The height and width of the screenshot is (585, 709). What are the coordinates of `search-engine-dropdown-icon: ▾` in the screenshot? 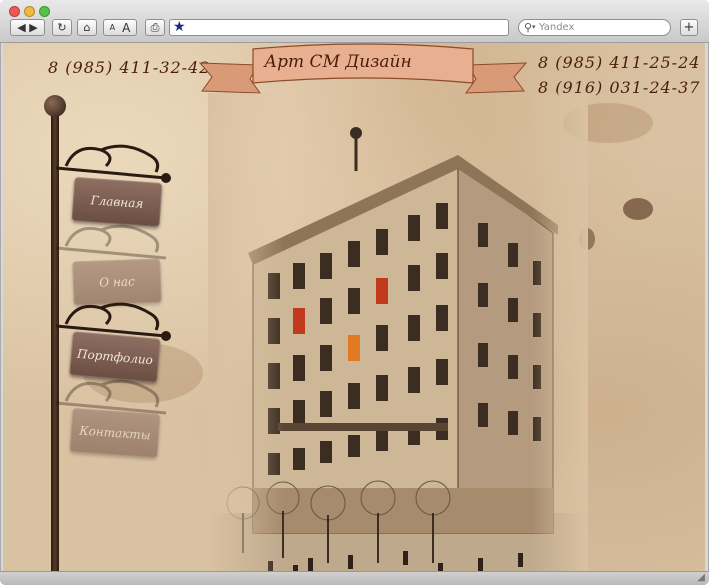 It's located at (534, 27).